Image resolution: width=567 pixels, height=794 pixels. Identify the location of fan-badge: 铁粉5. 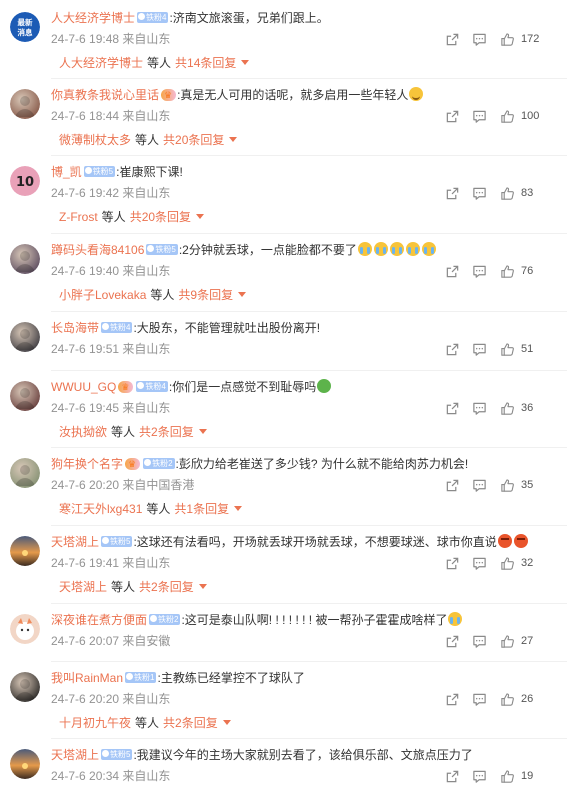
(162, 250).